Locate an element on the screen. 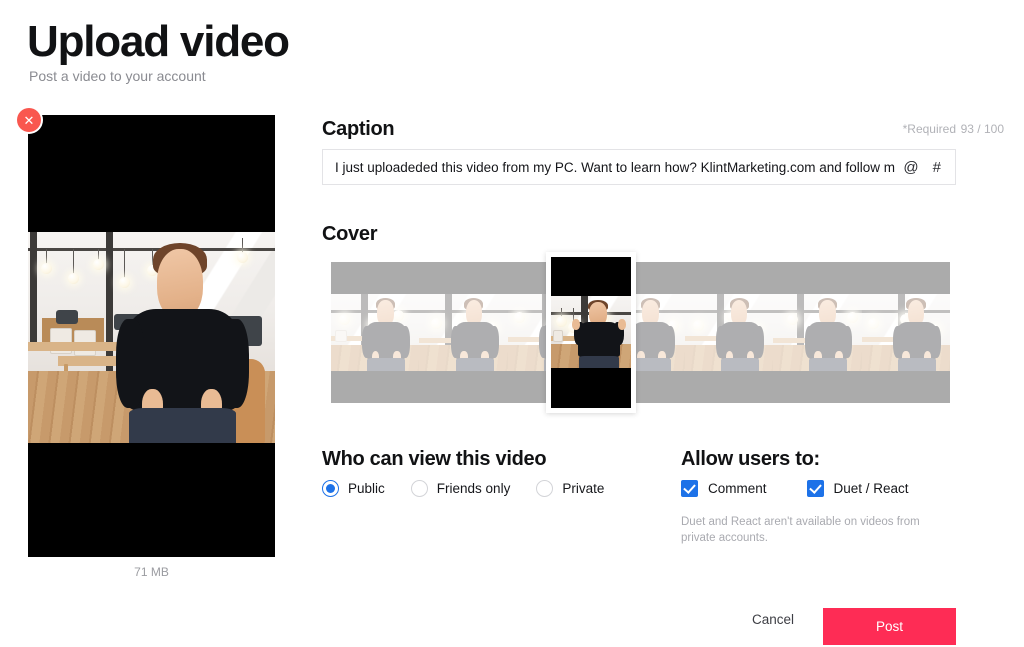  cover-filmstrip is located at coordinates (640, 332).